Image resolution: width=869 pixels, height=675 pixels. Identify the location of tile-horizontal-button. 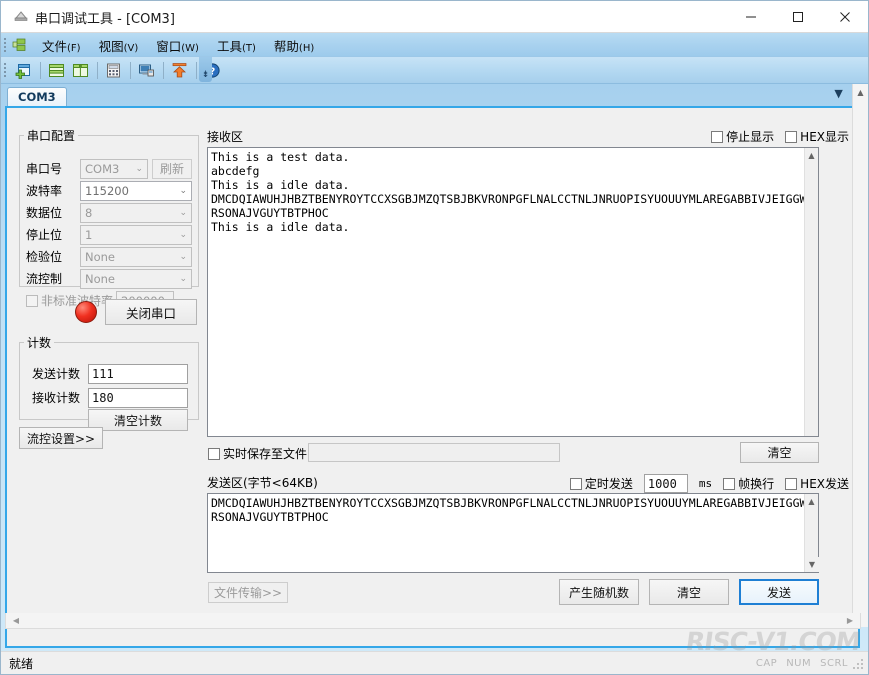
(56, 71).